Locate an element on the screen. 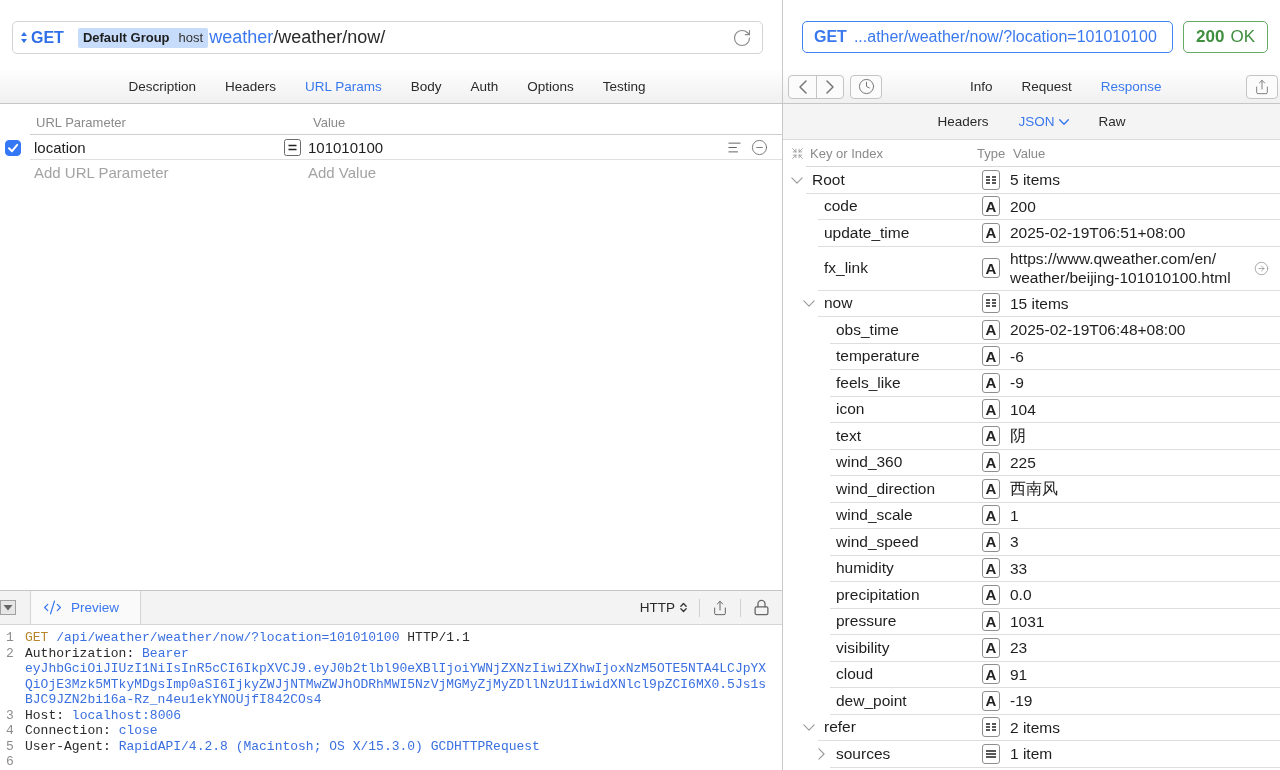 This screenshot has width=1280, height=770. tree-key: pressure is located at coordinates (909, 621).